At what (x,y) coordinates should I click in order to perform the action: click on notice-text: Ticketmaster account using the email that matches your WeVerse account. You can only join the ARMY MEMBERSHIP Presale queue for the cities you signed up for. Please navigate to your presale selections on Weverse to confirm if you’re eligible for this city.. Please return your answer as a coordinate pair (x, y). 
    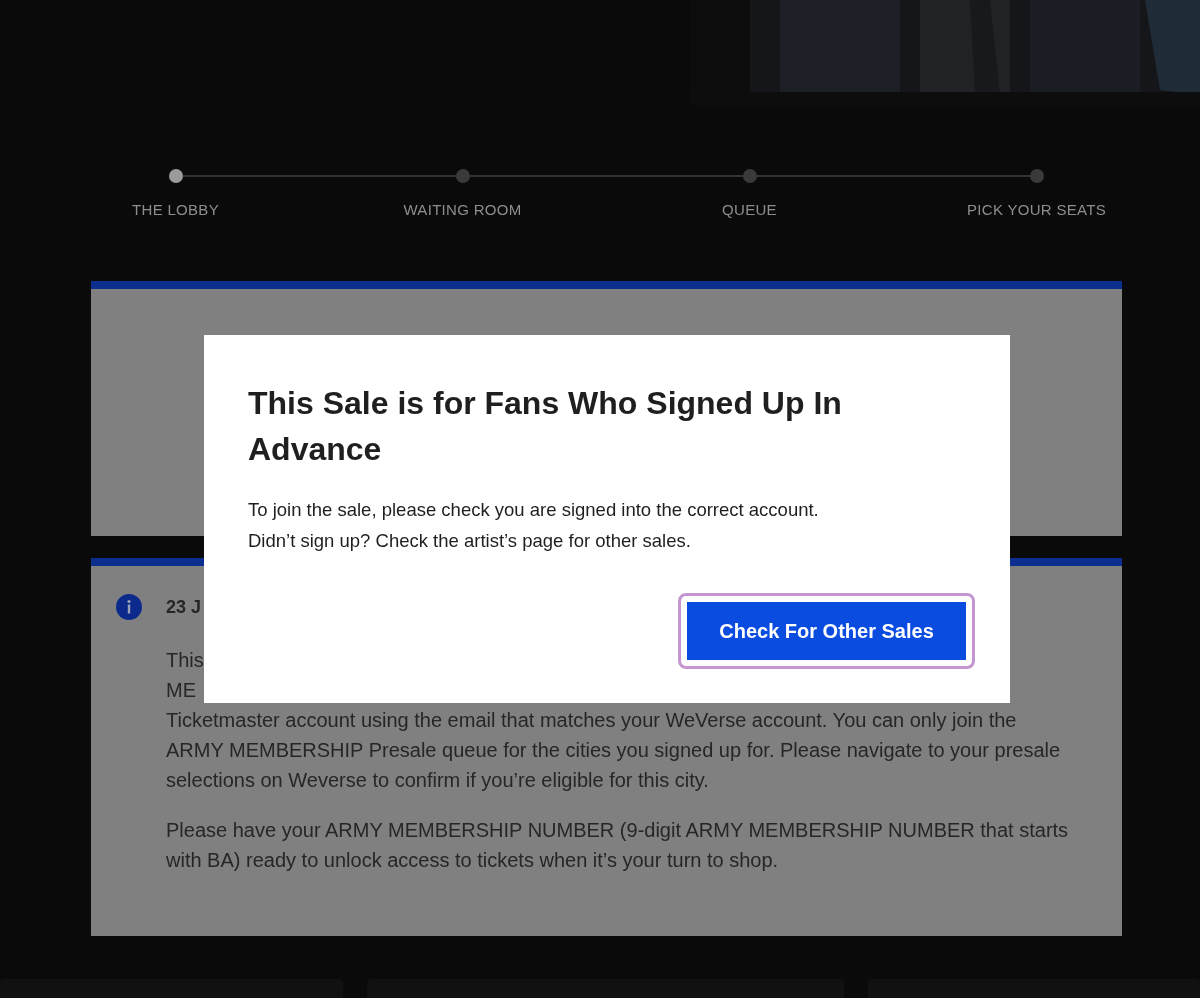
    Looking at the image, I should click on (614, 750).